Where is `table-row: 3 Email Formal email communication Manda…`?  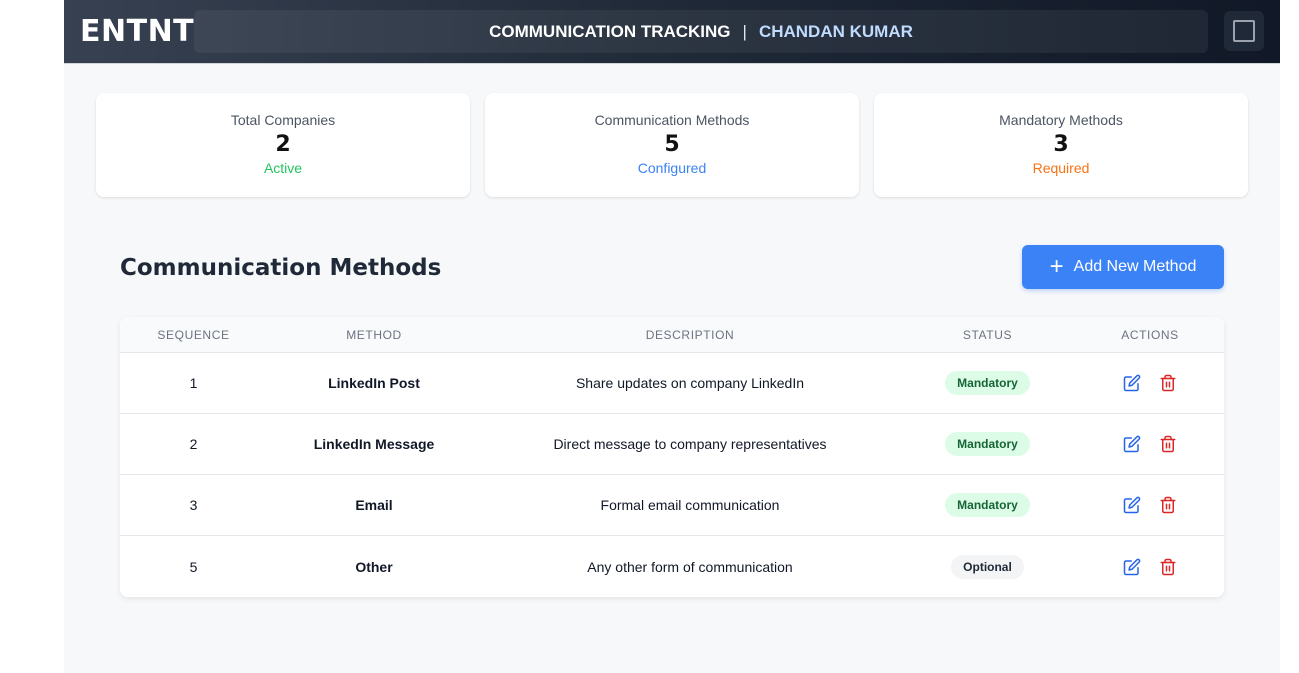 table-row: 3 Email Formal email communication Manda… is located at coordinates (672, 505).